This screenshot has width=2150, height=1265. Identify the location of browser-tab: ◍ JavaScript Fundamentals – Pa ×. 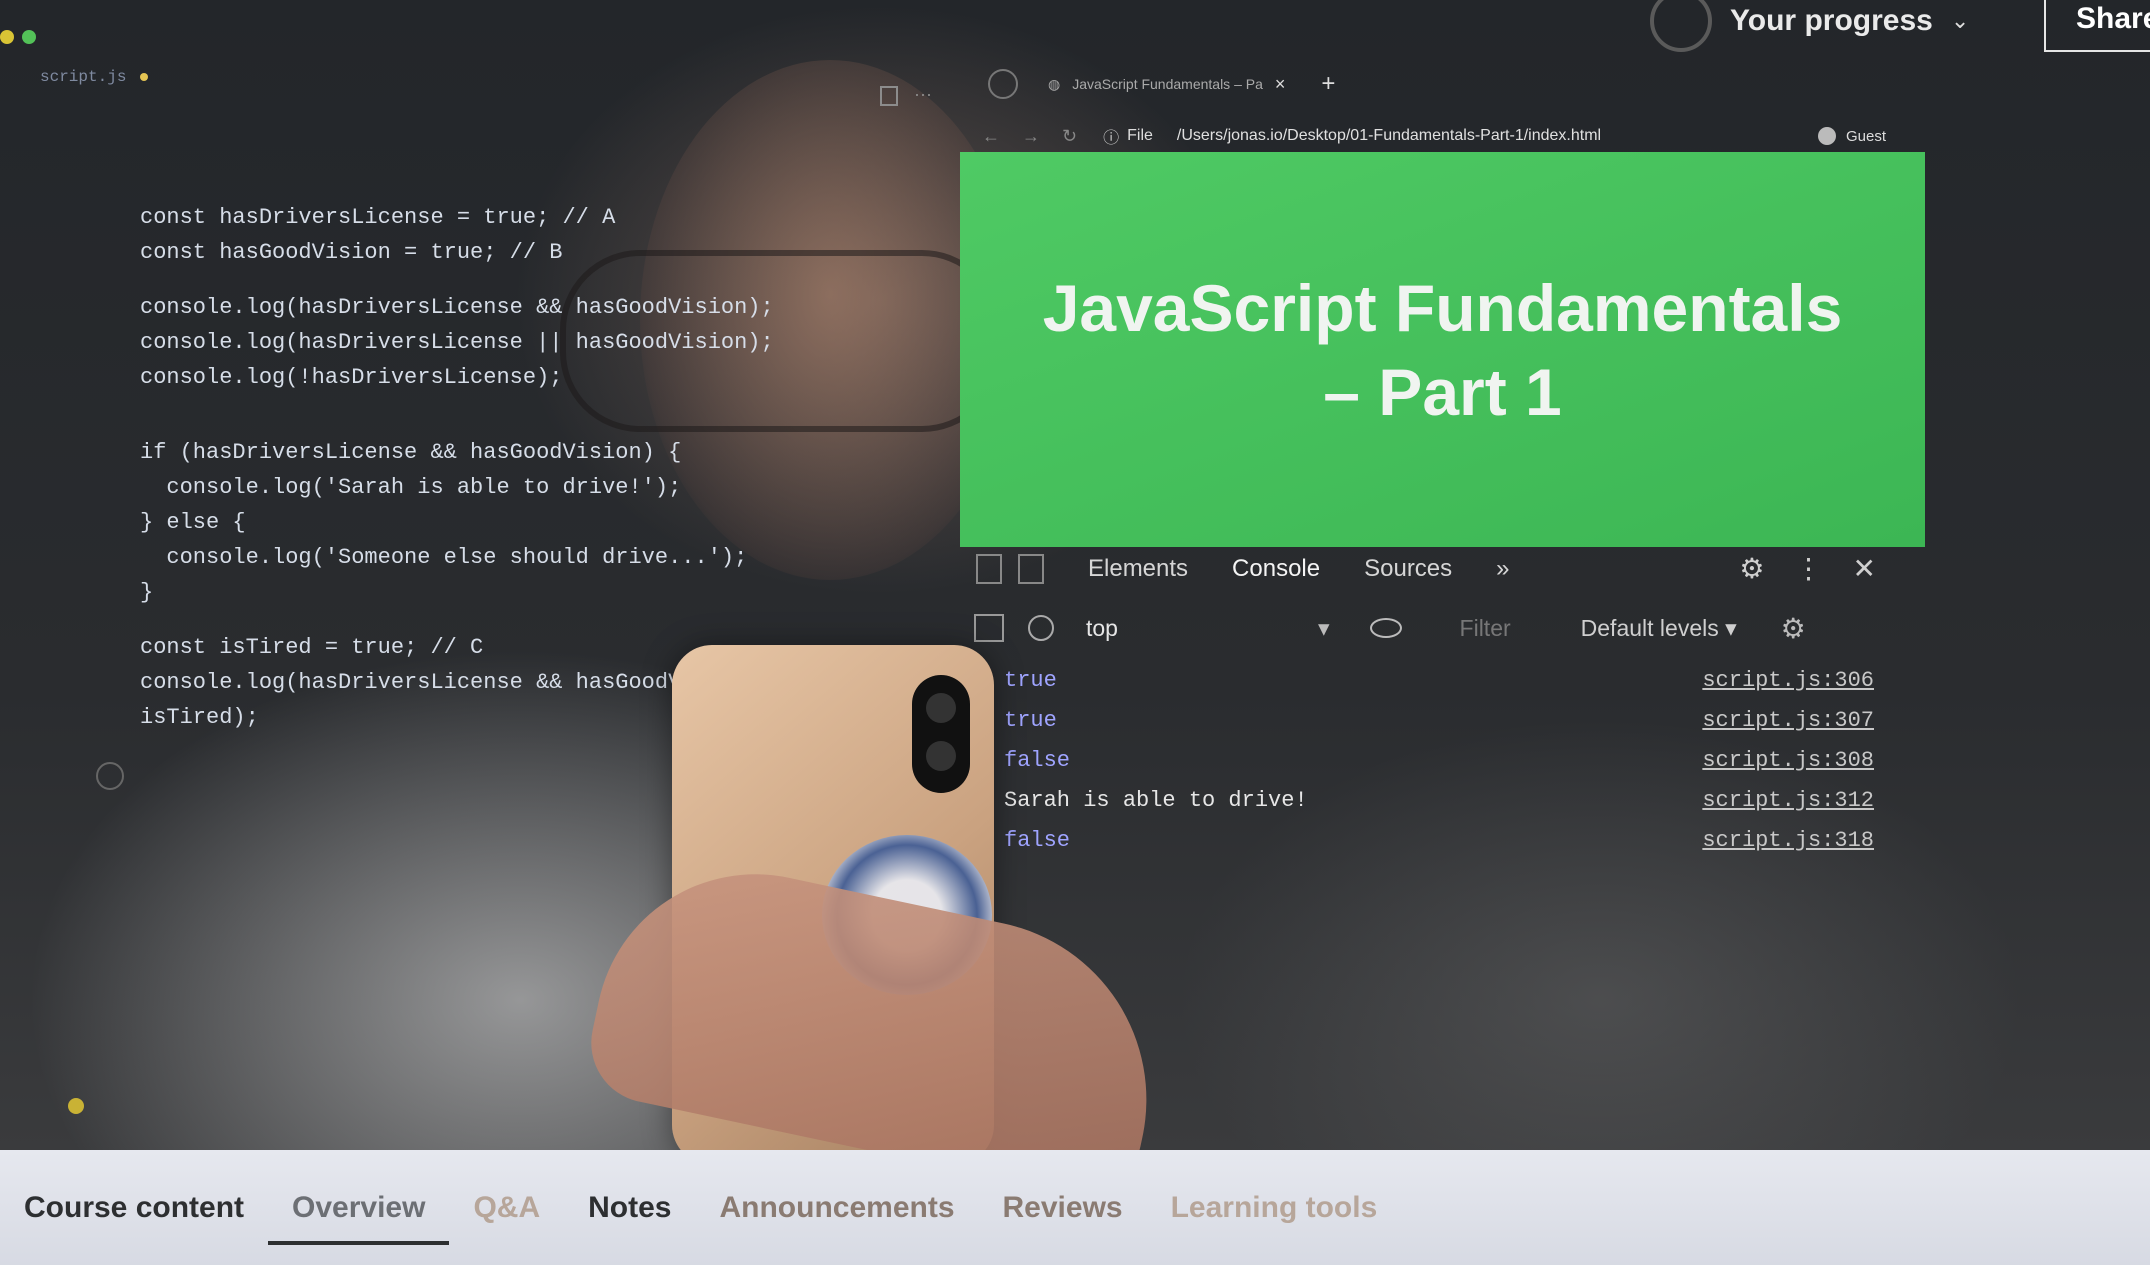
(1166, 84).